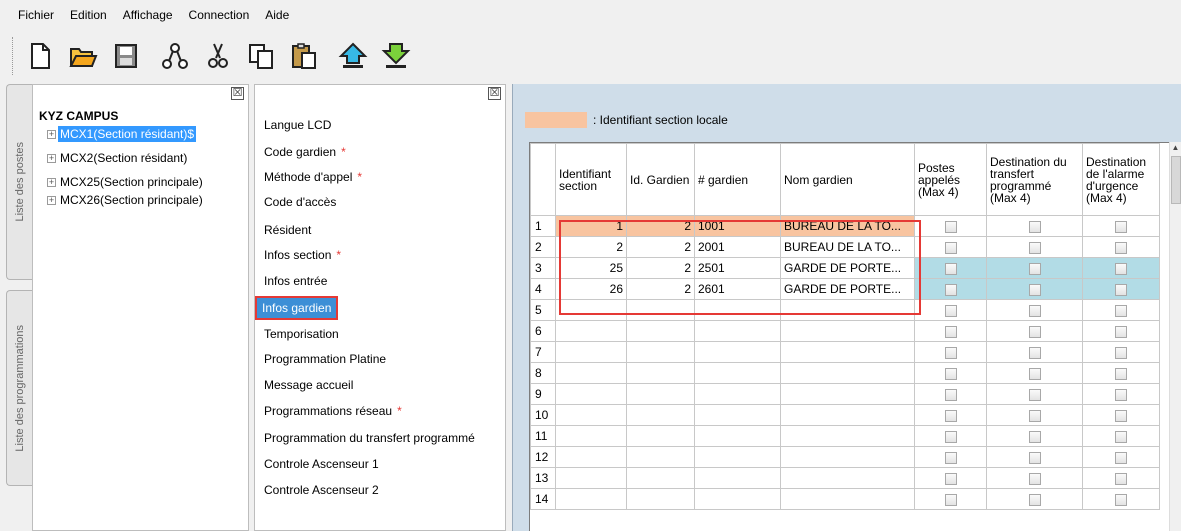 The image size is (1181, 531). I want to click on config-menu-item: Langue LCD, so click(297, 125).